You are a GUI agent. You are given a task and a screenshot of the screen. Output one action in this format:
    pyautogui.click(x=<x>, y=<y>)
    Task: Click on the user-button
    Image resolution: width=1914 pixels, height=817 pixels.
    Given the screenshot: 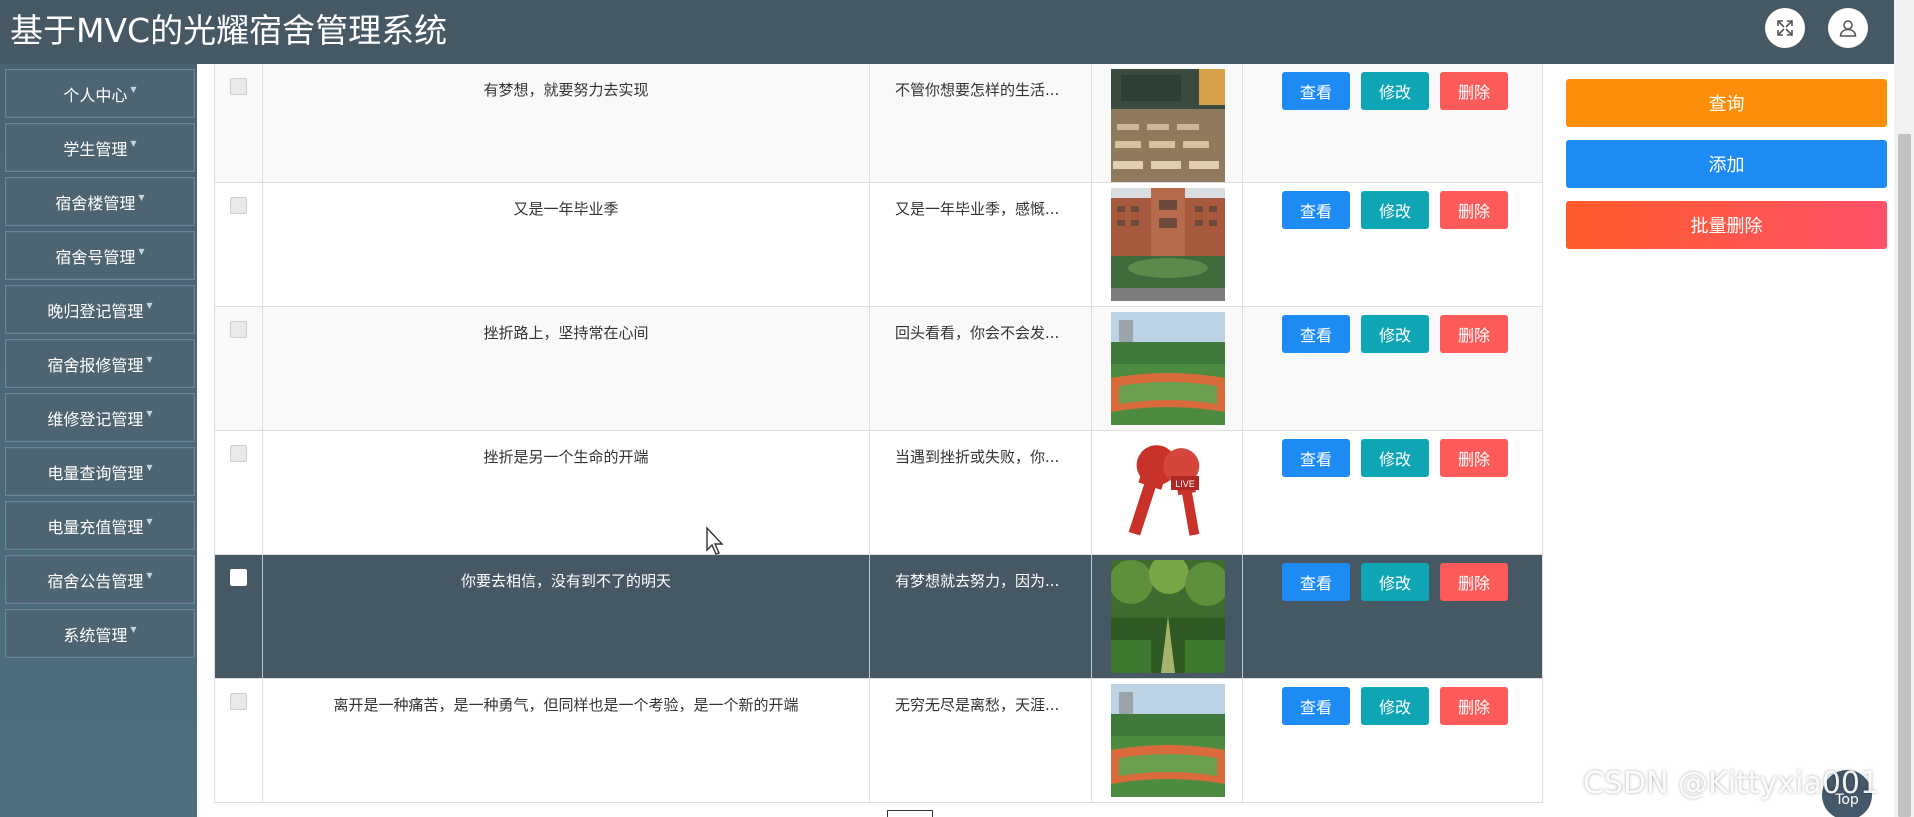 What is the action you would take?
    pyautogui.click(x=1848, y=28)
    